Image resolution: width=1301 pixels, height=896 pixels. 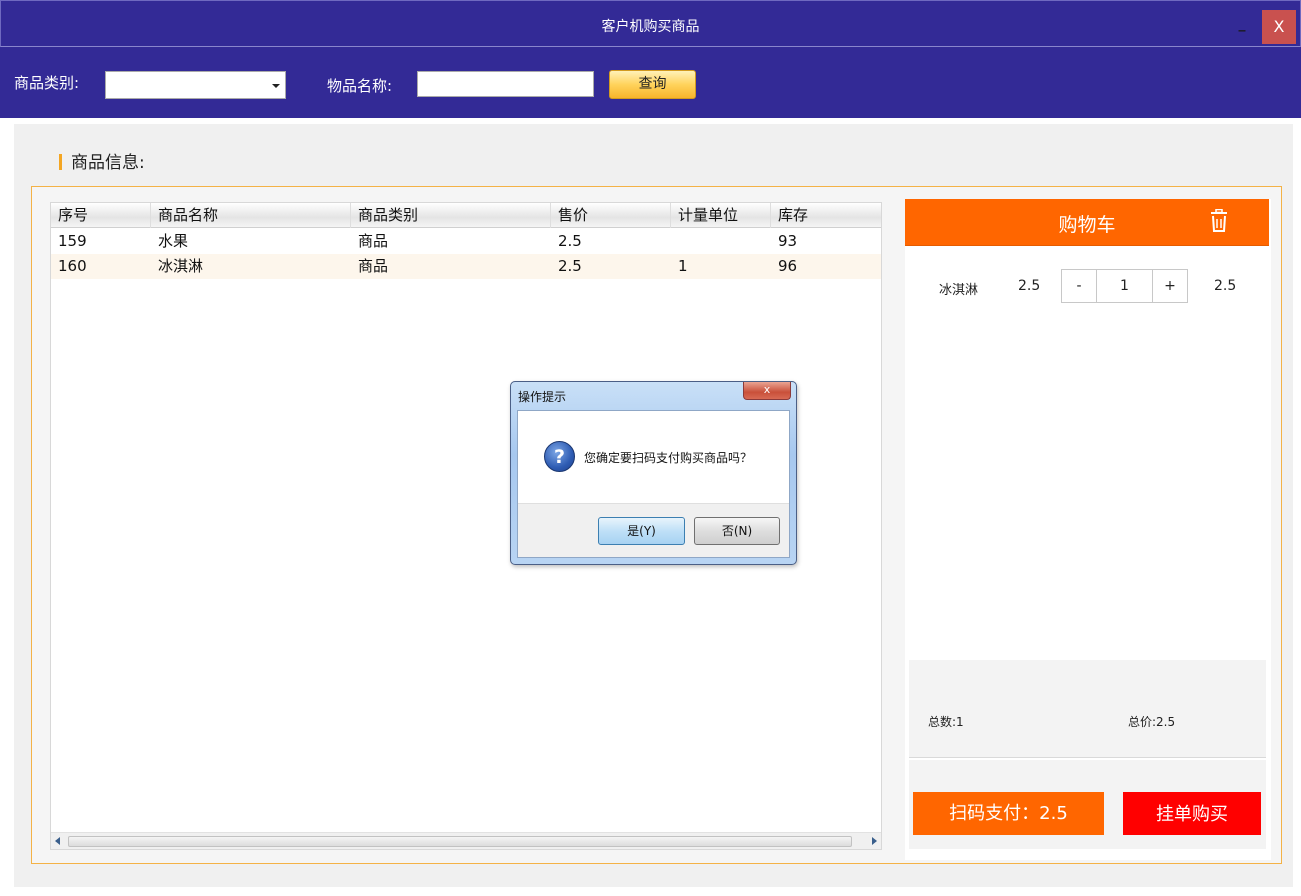 I want to click on minimize-button: _, so click(x=1242, y=24).